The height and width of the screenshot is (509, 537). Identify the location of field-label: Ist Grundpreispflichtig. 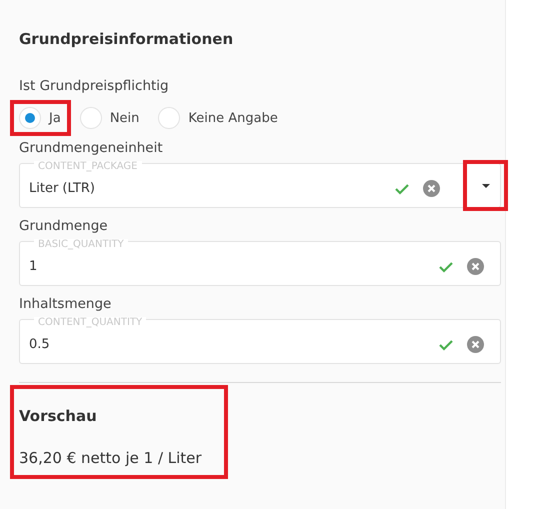
(94, 86).